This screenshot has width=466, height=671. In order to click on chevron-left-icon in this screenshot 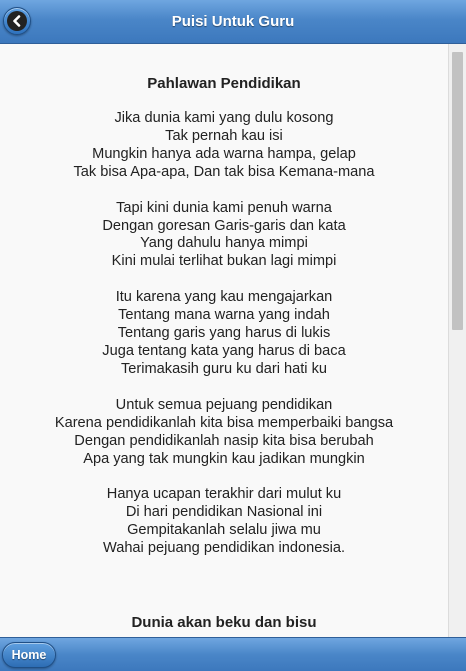, I will do `click(17, 21)`.